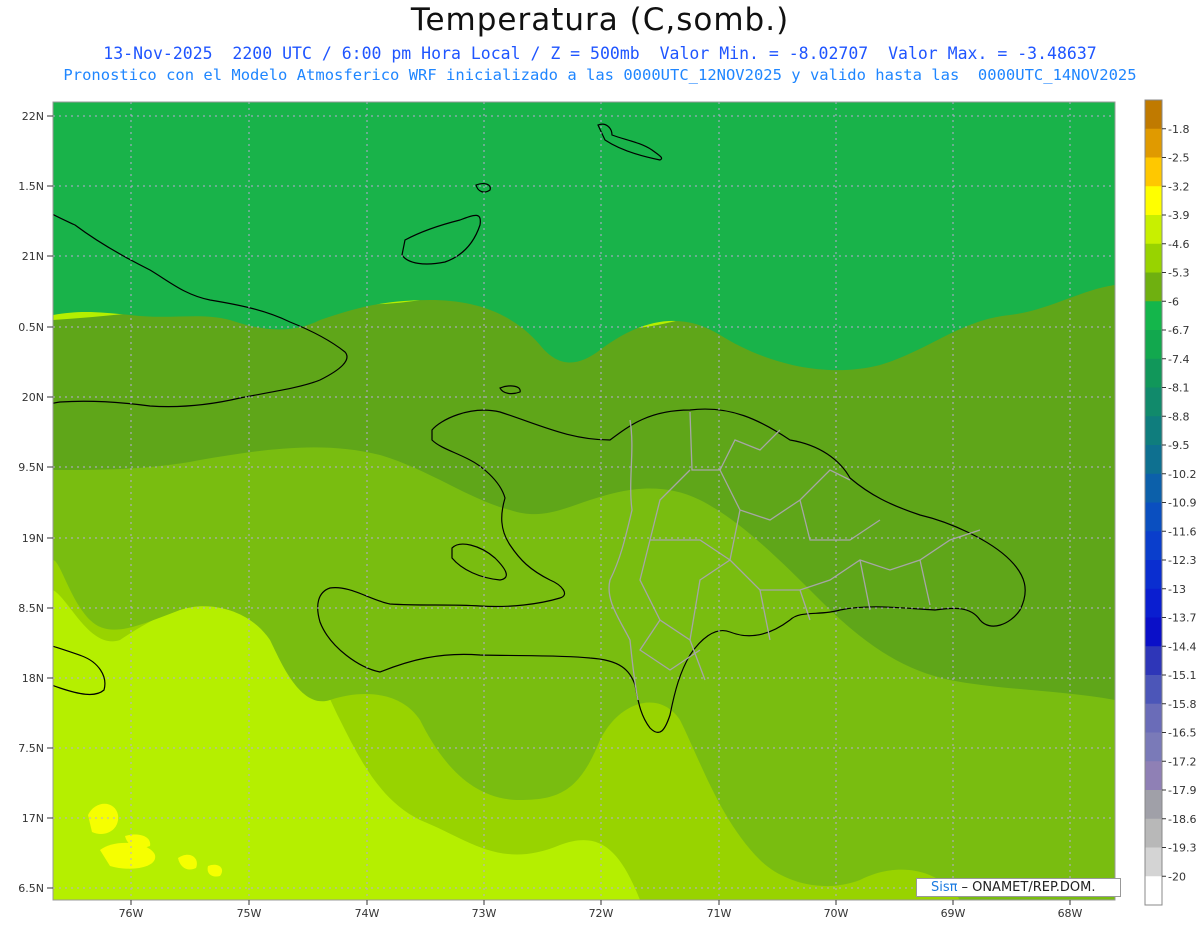 The height and width of the screenshot is (927, 1200). I want to click on colorbar-label: -11.6, so click(1182, 531).